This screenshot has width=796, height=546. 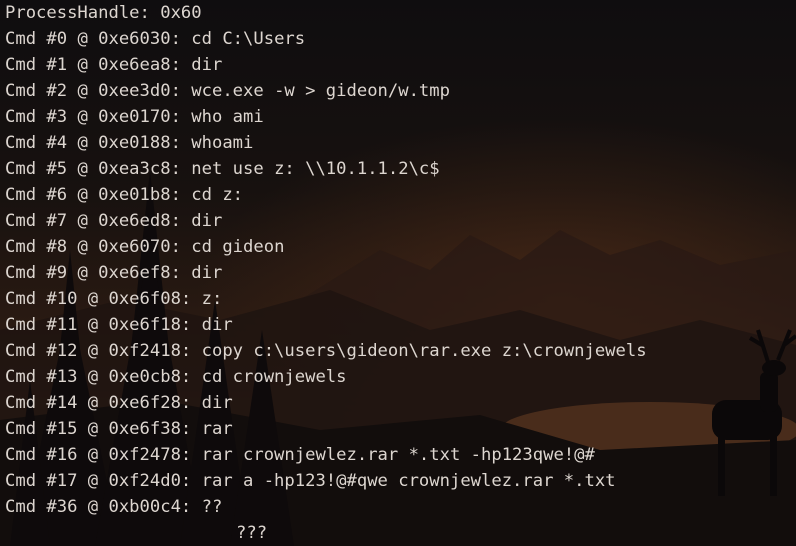 What do you see at coordinates (36, 39) in the screenshot?
I see `cmd-label: Cmd #0` at bounding box center [36, 39].